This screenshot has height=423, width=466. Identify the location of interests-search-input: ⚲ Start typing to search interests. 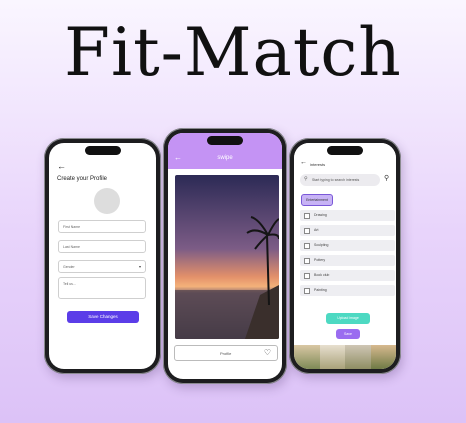
(340, 180).